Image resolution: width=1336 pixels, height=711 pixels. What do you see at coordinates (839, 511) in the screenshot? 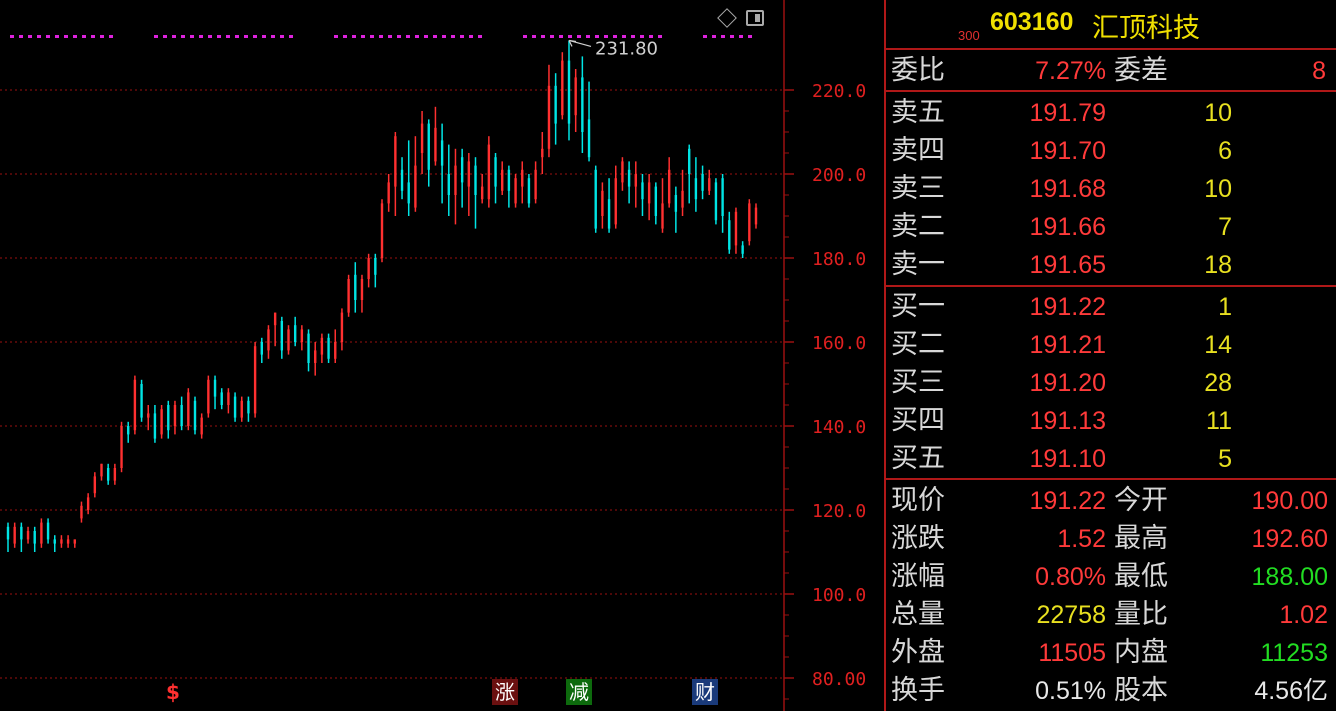
I see `y-tick-label: 120.0` at bounding box center [839, 511].